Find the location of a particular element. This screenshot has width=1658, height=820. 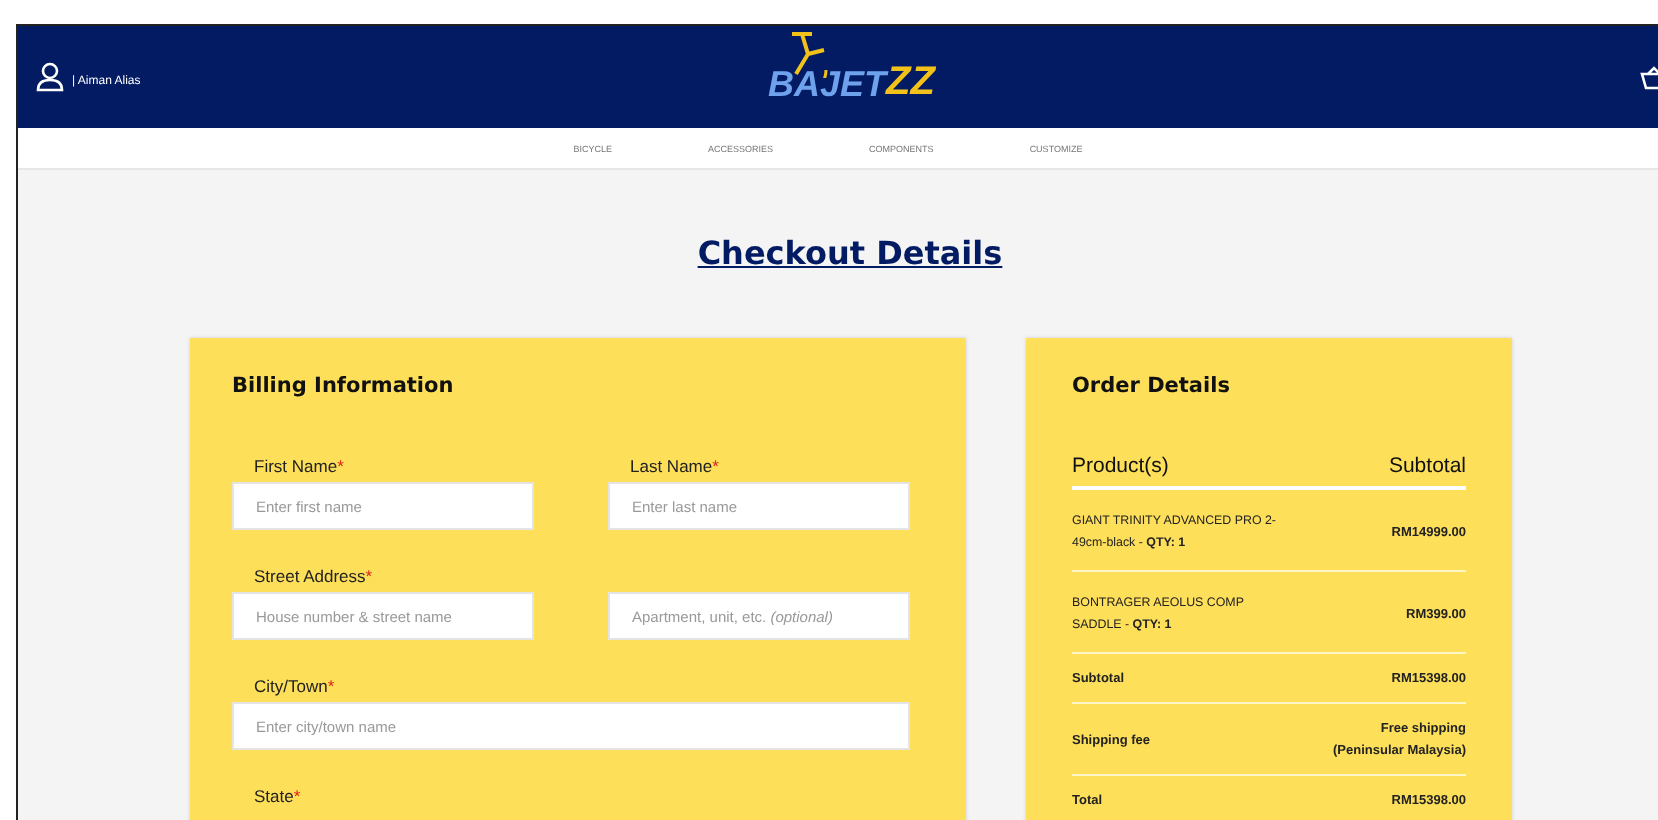

column-header: Subtotal is located at coordinates (1427, 466).